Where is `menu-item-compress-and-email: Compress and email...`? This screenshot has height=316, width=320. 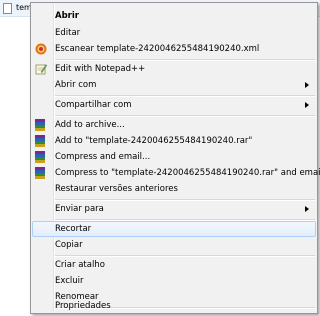
menu-item-compress-and-email: Compress and email... is located at coordinates (174, 157).